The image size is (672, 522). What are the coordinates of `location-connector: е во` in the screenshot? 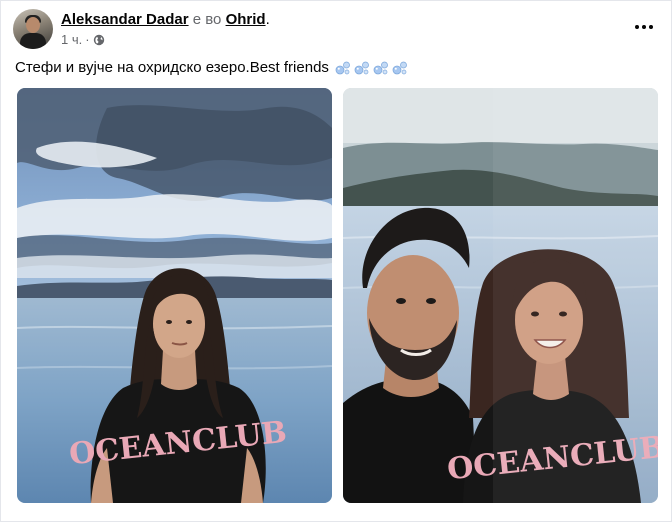 It's located at (207, 19).